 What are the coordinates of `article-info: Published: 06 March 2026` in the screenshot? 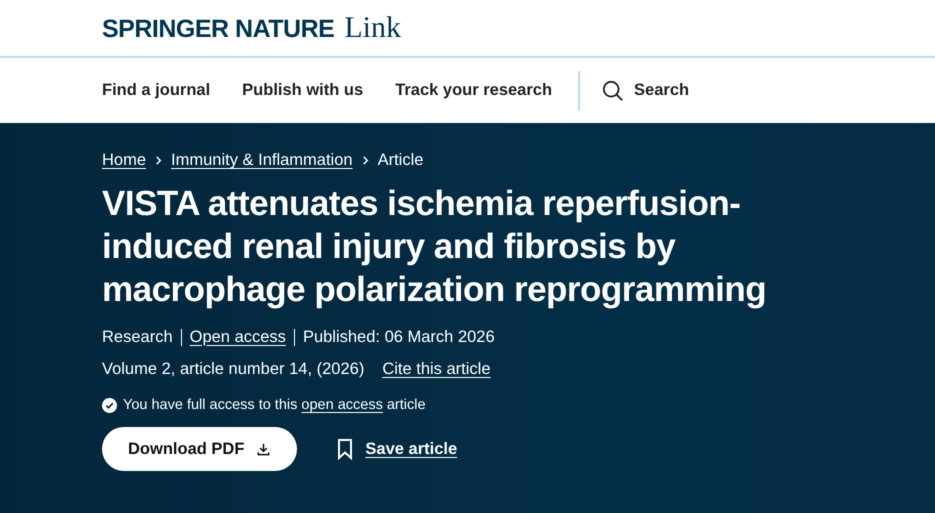 It's located at (398, 337).